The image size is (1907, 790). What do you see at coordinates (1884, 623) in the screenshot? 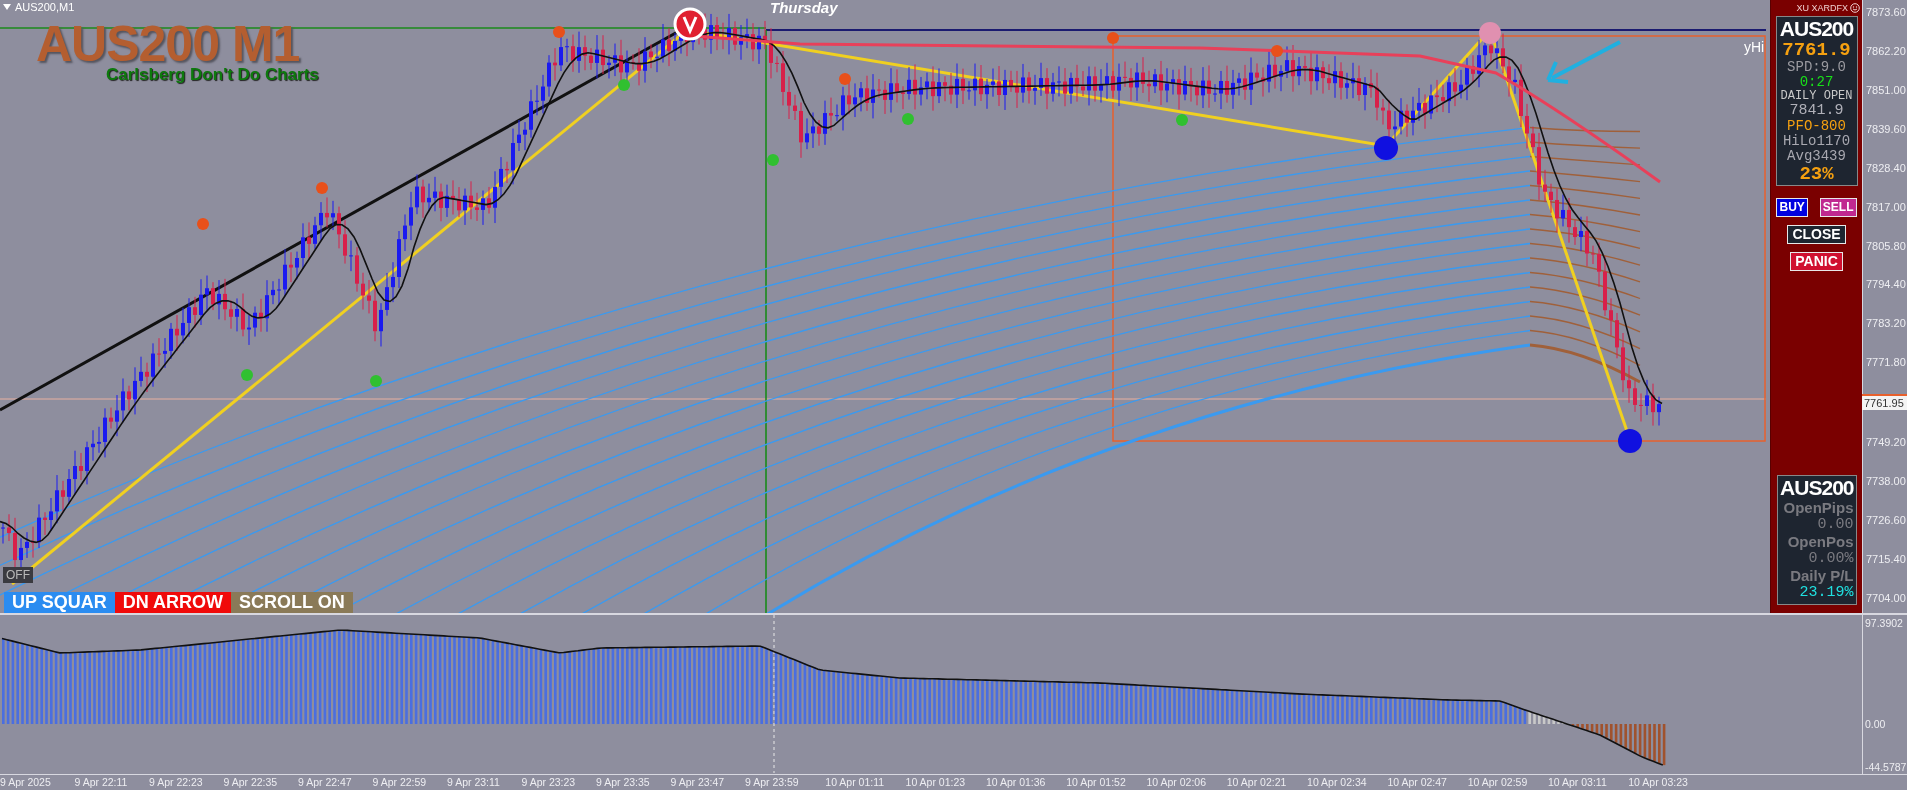
I see `oscillator-tick: 97.3902` at bounding box center [1884, 623].